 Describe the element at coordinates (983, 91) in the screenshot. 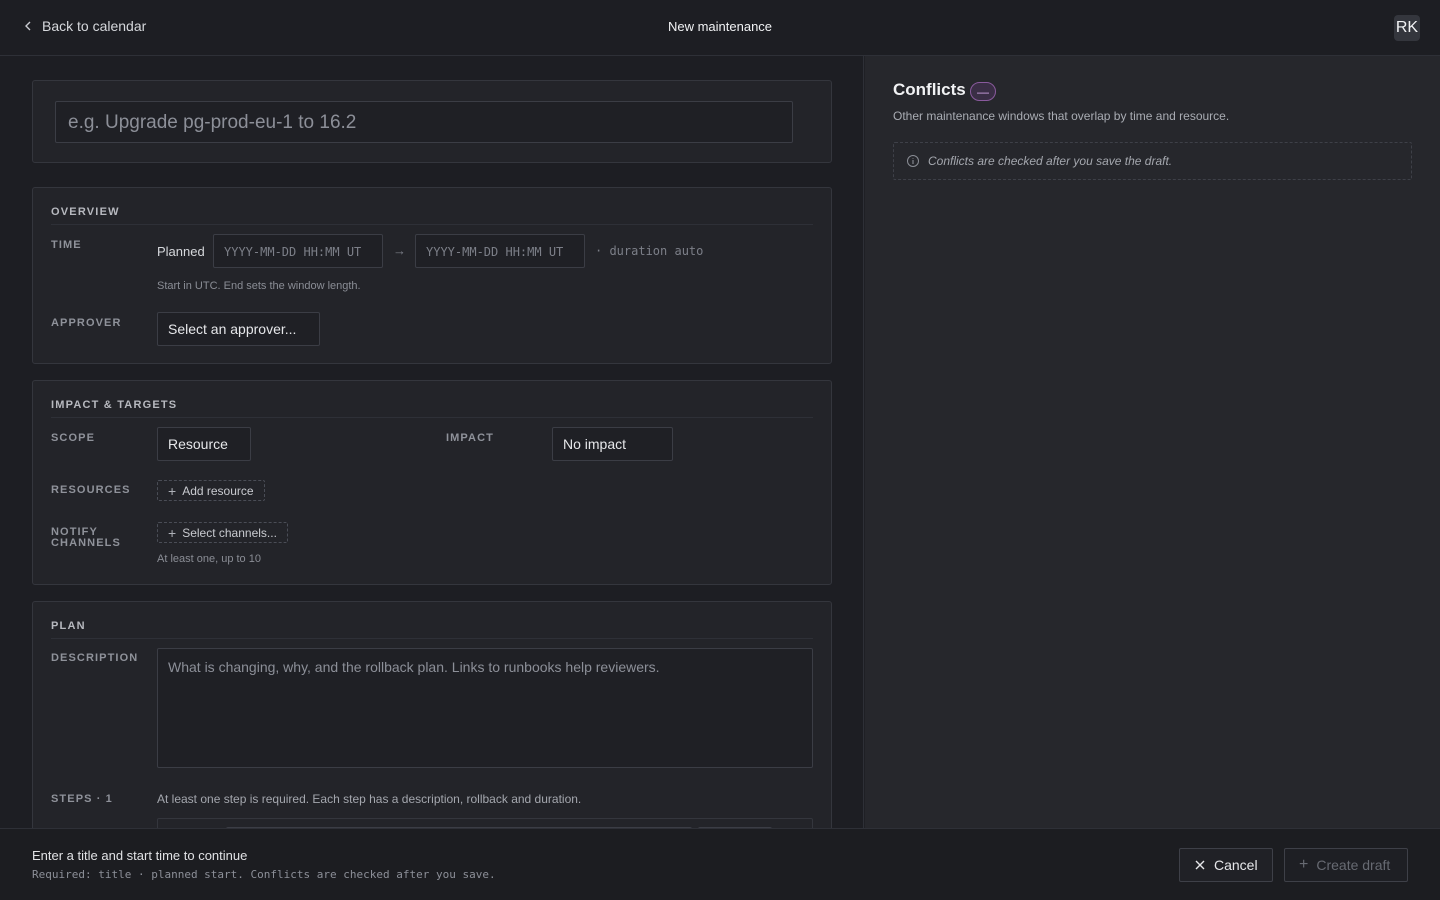

I see `conflicts-count-badge: —` at that location.